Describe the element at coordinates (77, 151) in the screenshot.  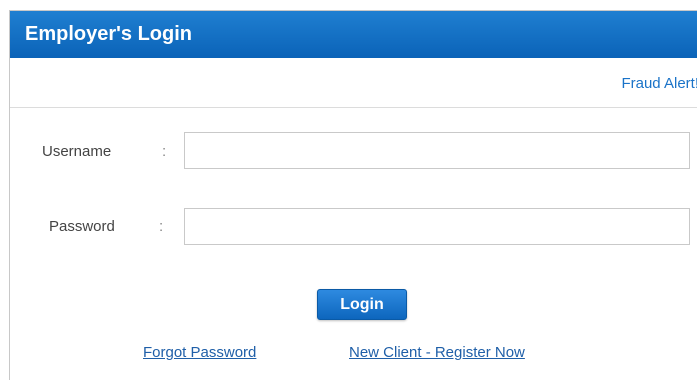
I see `username-label: Username` at that location.